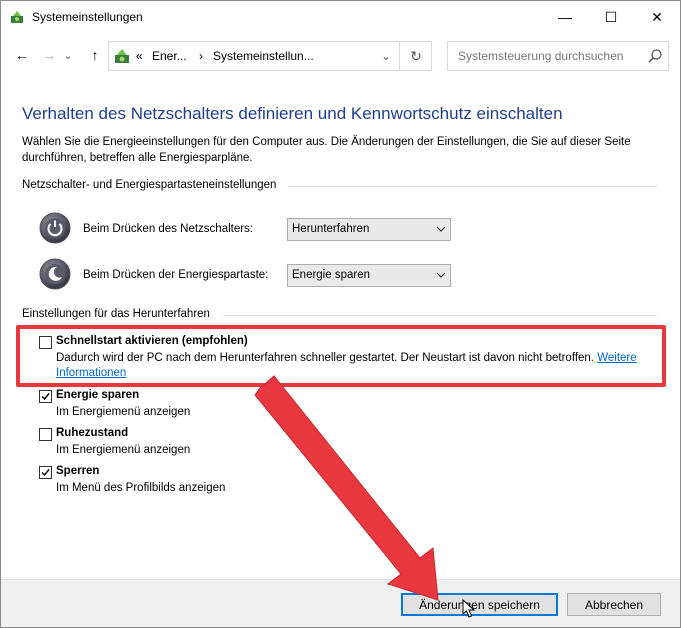 This screenshot has width=681, height=628. What do you see at coordinates (49, 55) in the screenshot?
I see `forward-button: →` at bounding box center [49, 55].